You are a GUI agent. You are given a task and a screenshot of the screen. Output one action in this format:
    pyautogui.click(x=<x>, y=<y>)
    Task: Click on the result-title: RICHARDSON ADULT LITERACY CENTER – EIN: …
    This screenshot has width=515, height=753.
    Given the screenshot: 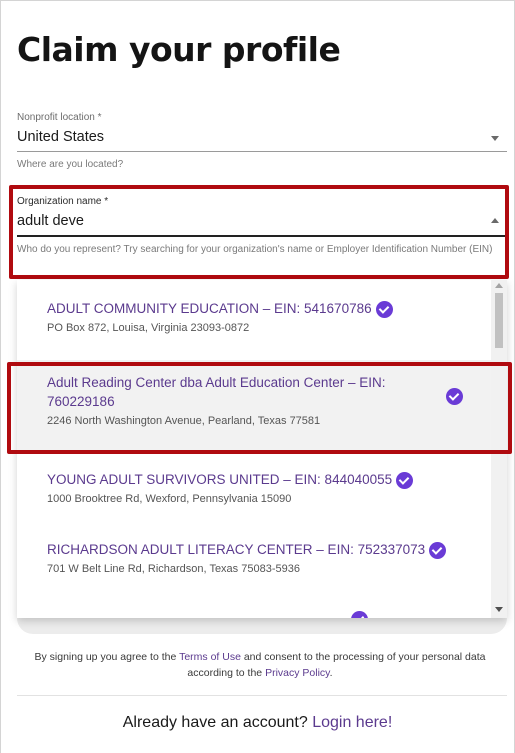 What is the action you would take?
    pyautogui.click(x=236, y=549)
    